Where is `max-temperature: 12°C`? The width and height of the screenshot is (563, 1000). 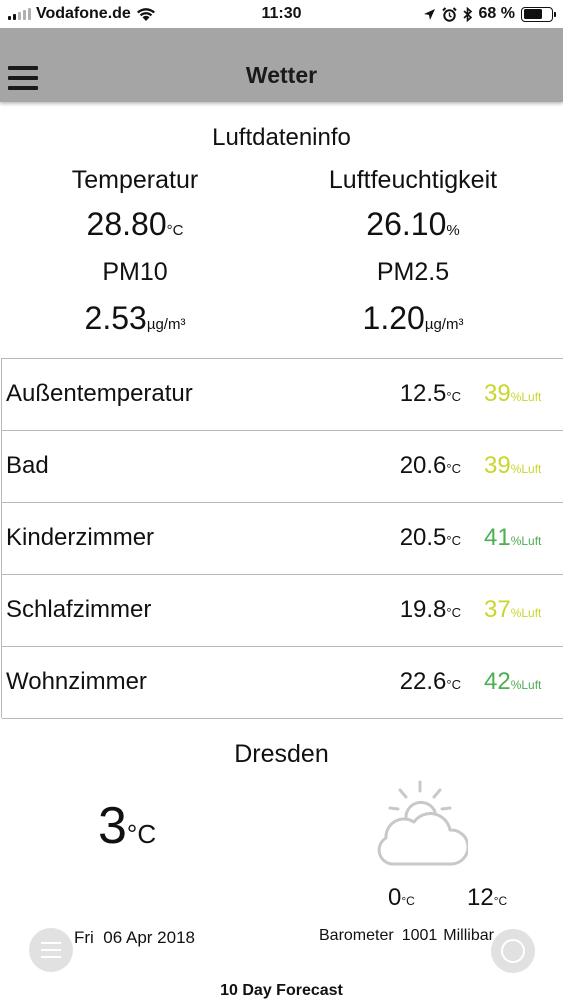 max-temperature: 12°C is located at coordinates (487, 897).